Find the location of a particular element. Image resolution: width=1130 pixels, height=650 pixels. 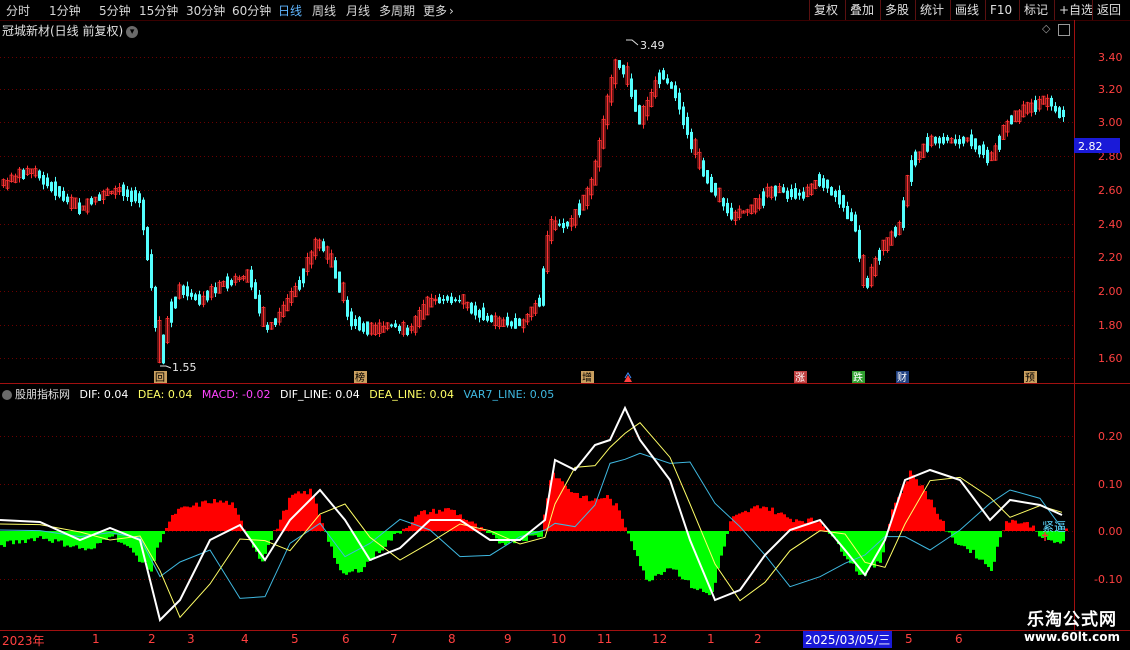

indicator-name: 股朋指标网 is located at coordinates (42, 394).